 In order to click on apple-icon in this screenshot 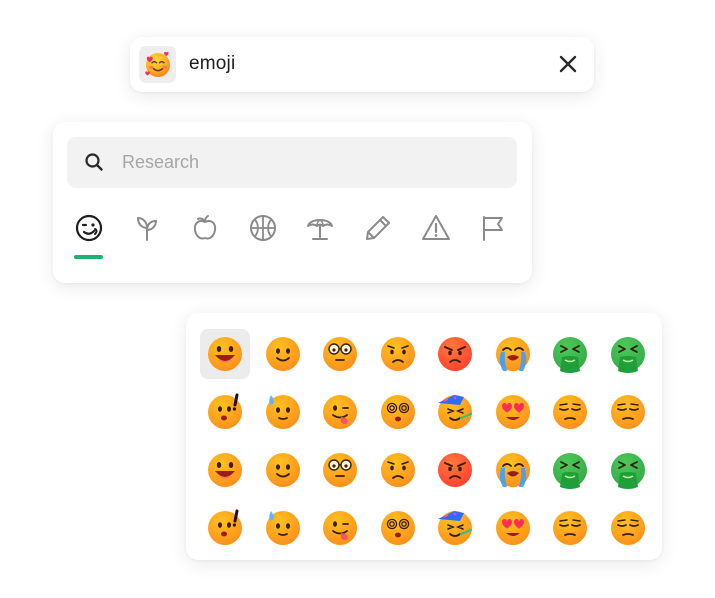, I will do `click(205, 227)`.